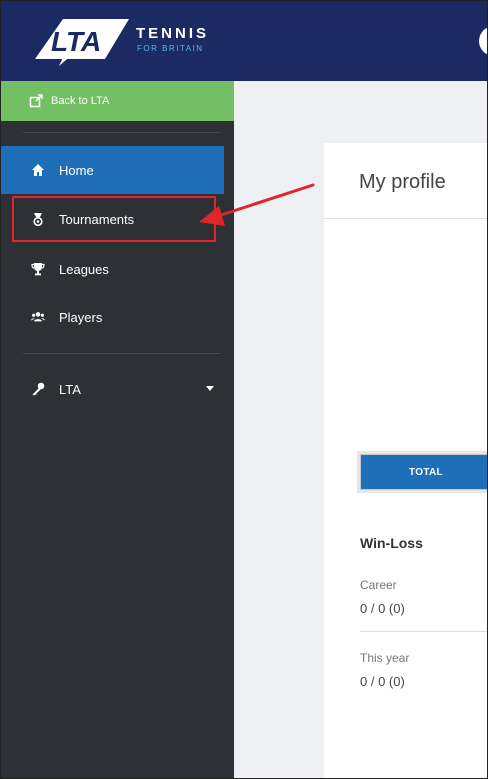 Image resolution: width=488 pixels, height=779 pixels. Describe the element at coordinates (38, 269) in the screenshot. I see `trophy-icon` at that location.